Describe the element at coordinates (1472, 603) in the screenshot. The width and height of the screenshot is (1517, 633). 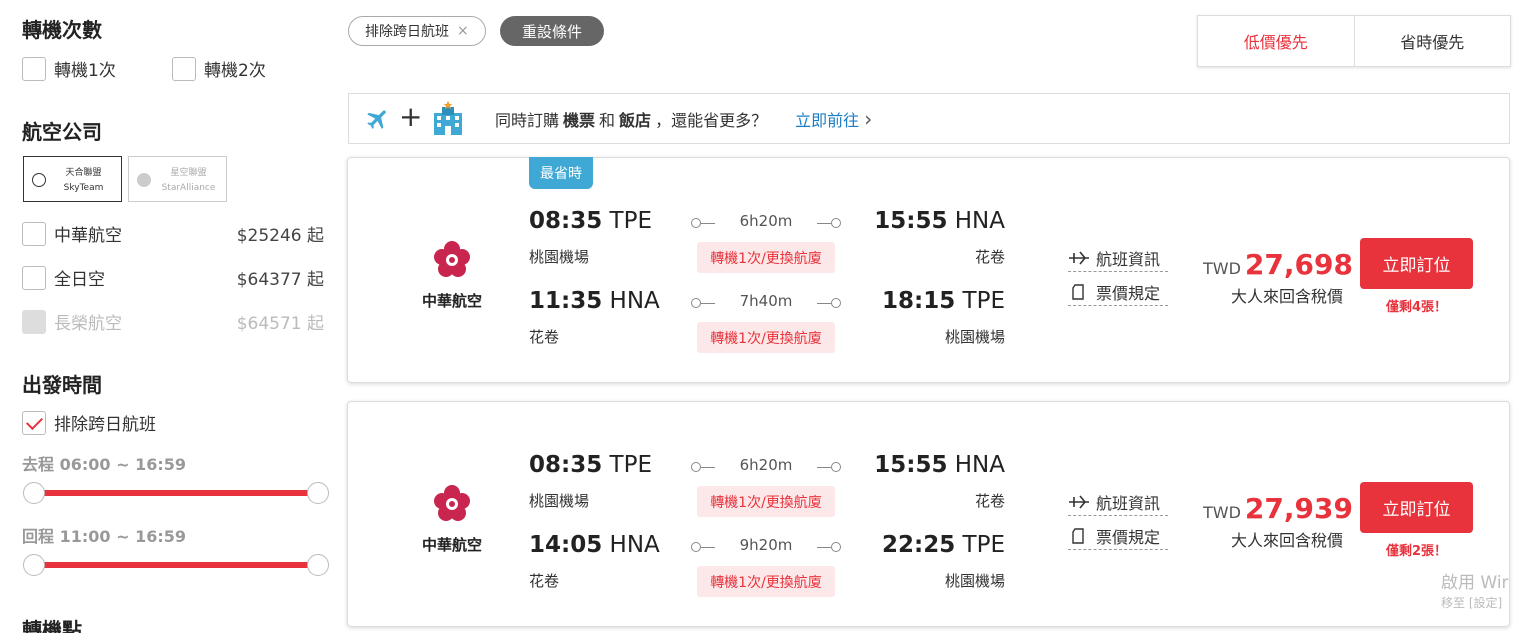
I see `activation-watermark-sub: 移至 [設定]` at that location.